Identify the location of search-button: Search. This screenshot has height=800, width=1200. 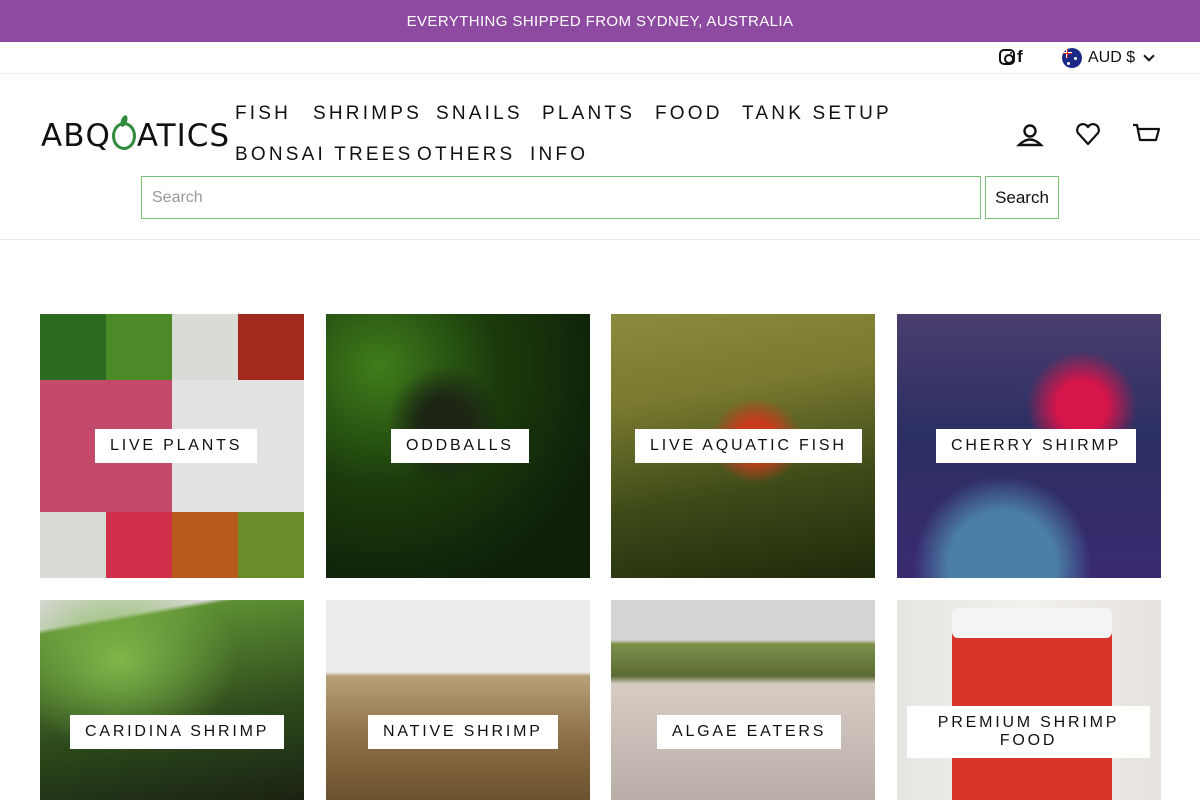
(1022, 197).